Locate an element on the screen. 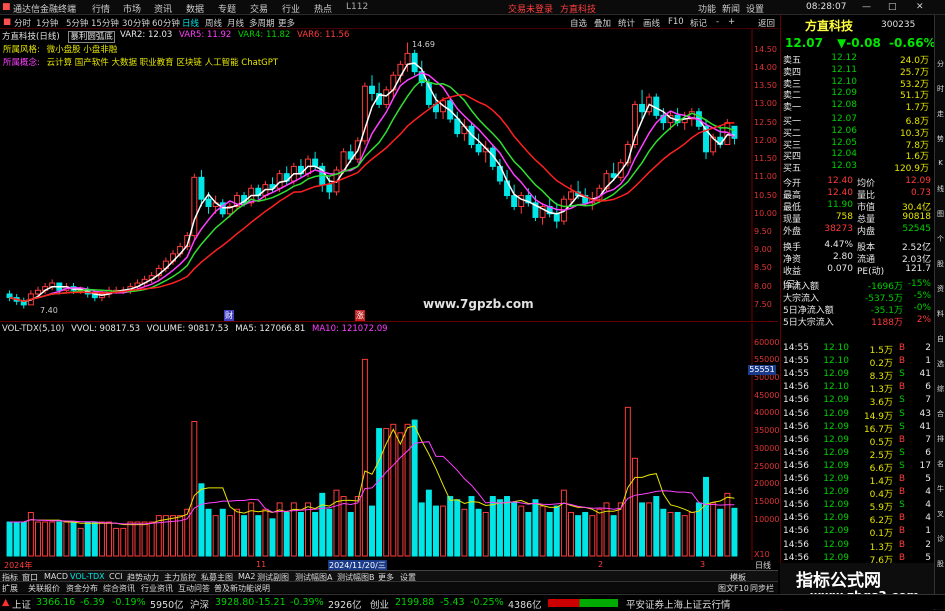 This screenshot has height=611, width=945. tick-row: 14:56 12.09 14.9万 S 43 is located at coordinates (858, 415).